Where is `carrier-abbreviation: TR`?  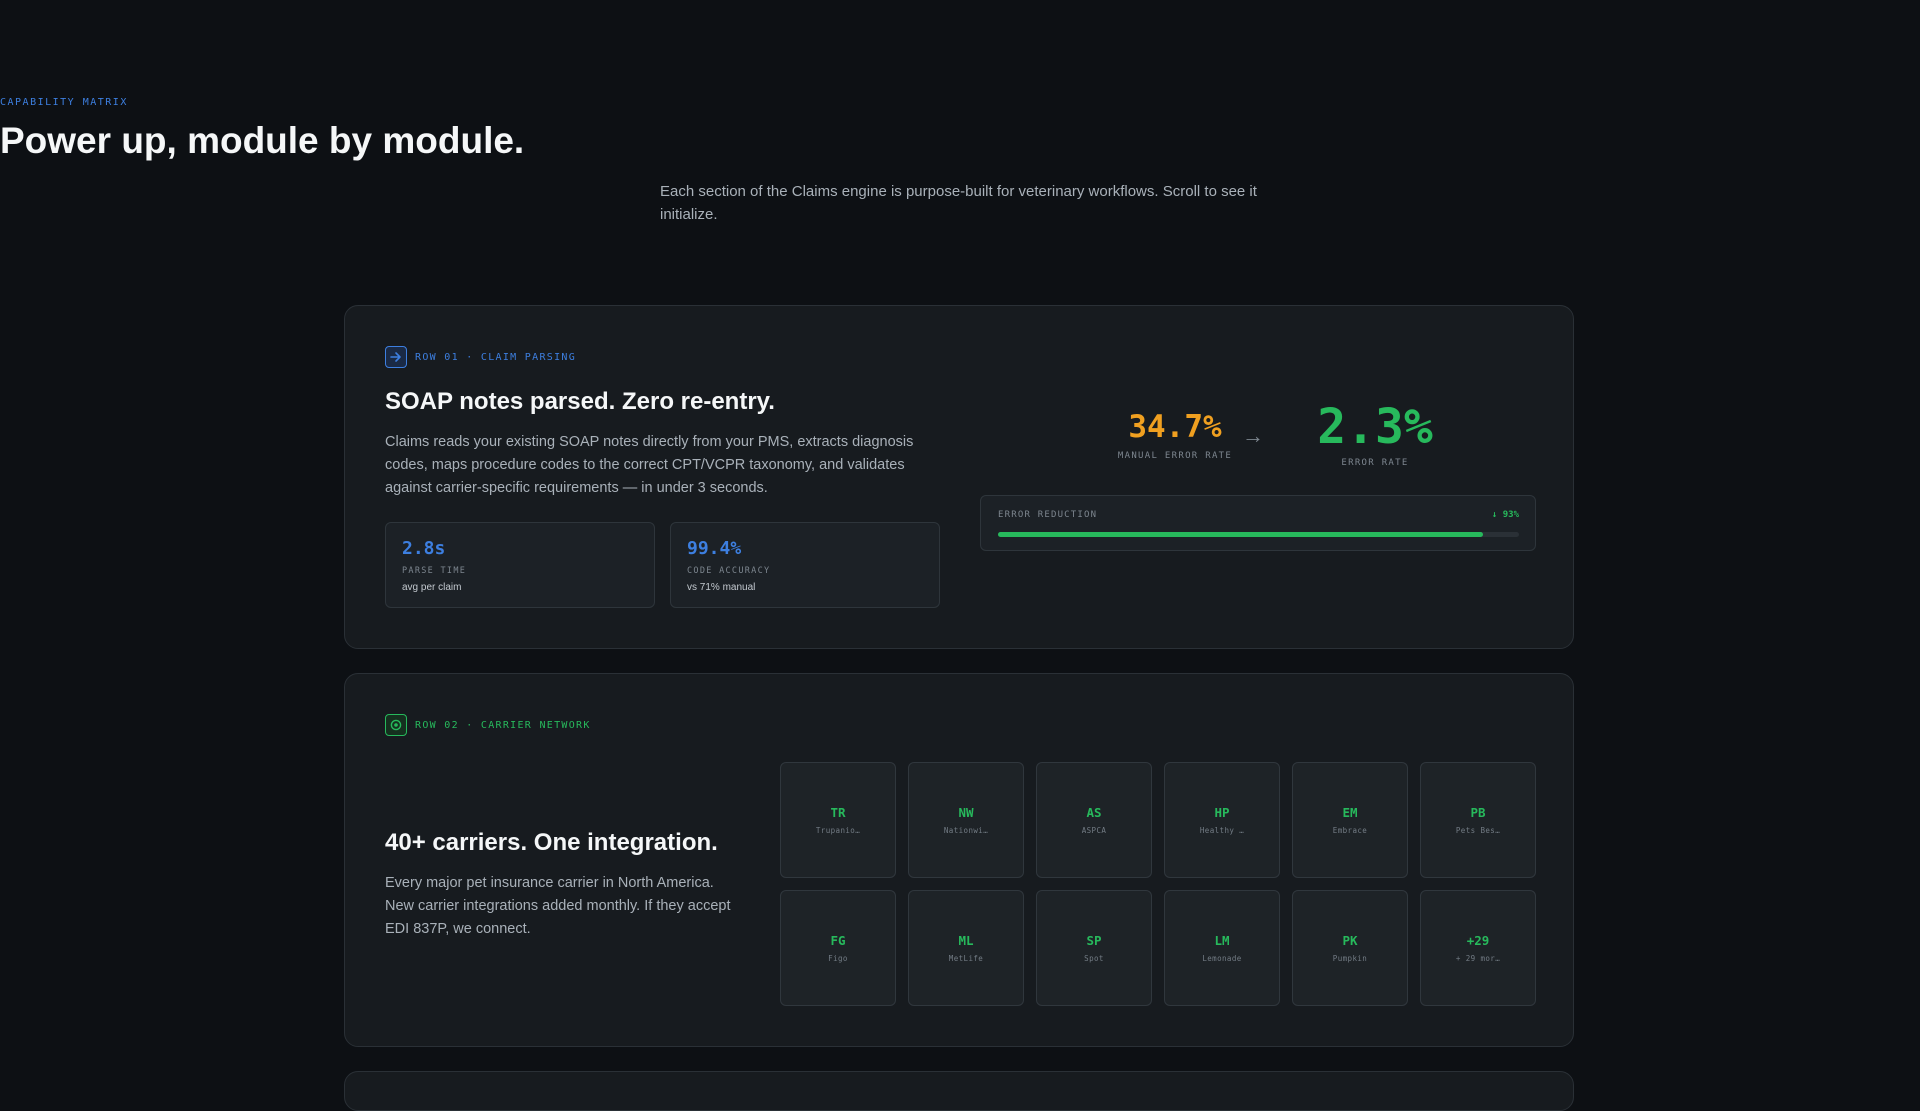
carrier-abbreviation: TR is located at coordinates (838, 812).